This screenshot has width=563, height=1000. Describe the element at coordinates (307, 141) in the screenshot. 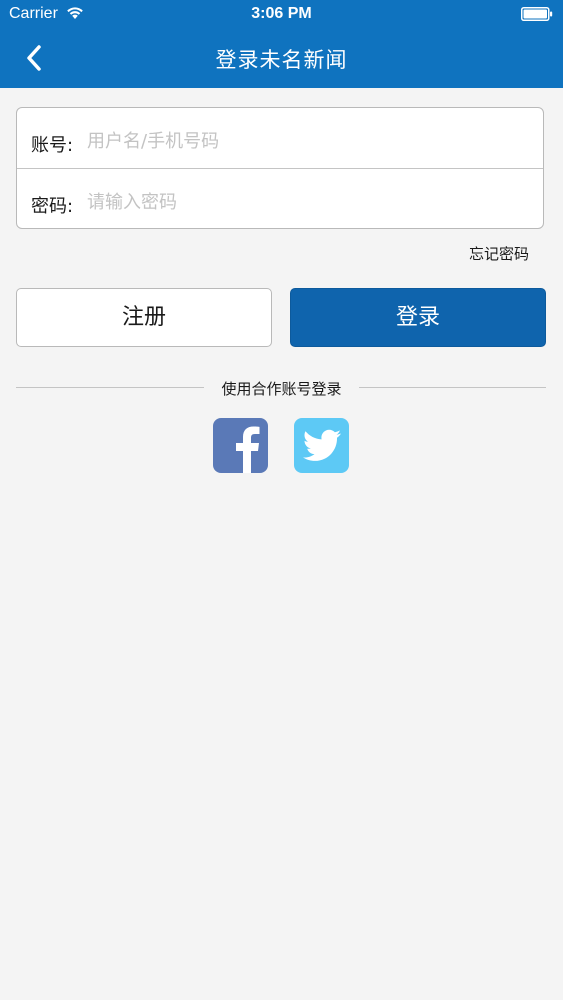

I see `account-input` at that location.